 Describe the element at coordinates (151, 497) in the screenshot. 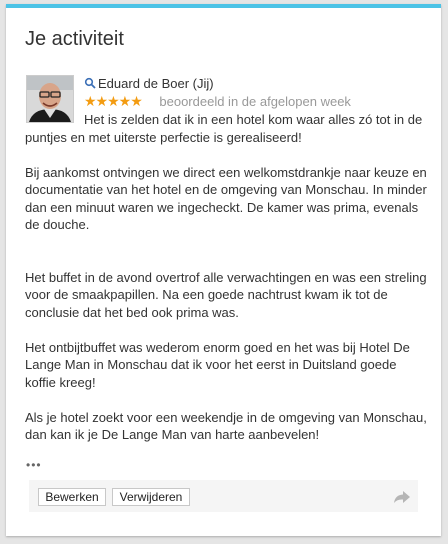

I see `remove-button: Verwijderen` at that location.